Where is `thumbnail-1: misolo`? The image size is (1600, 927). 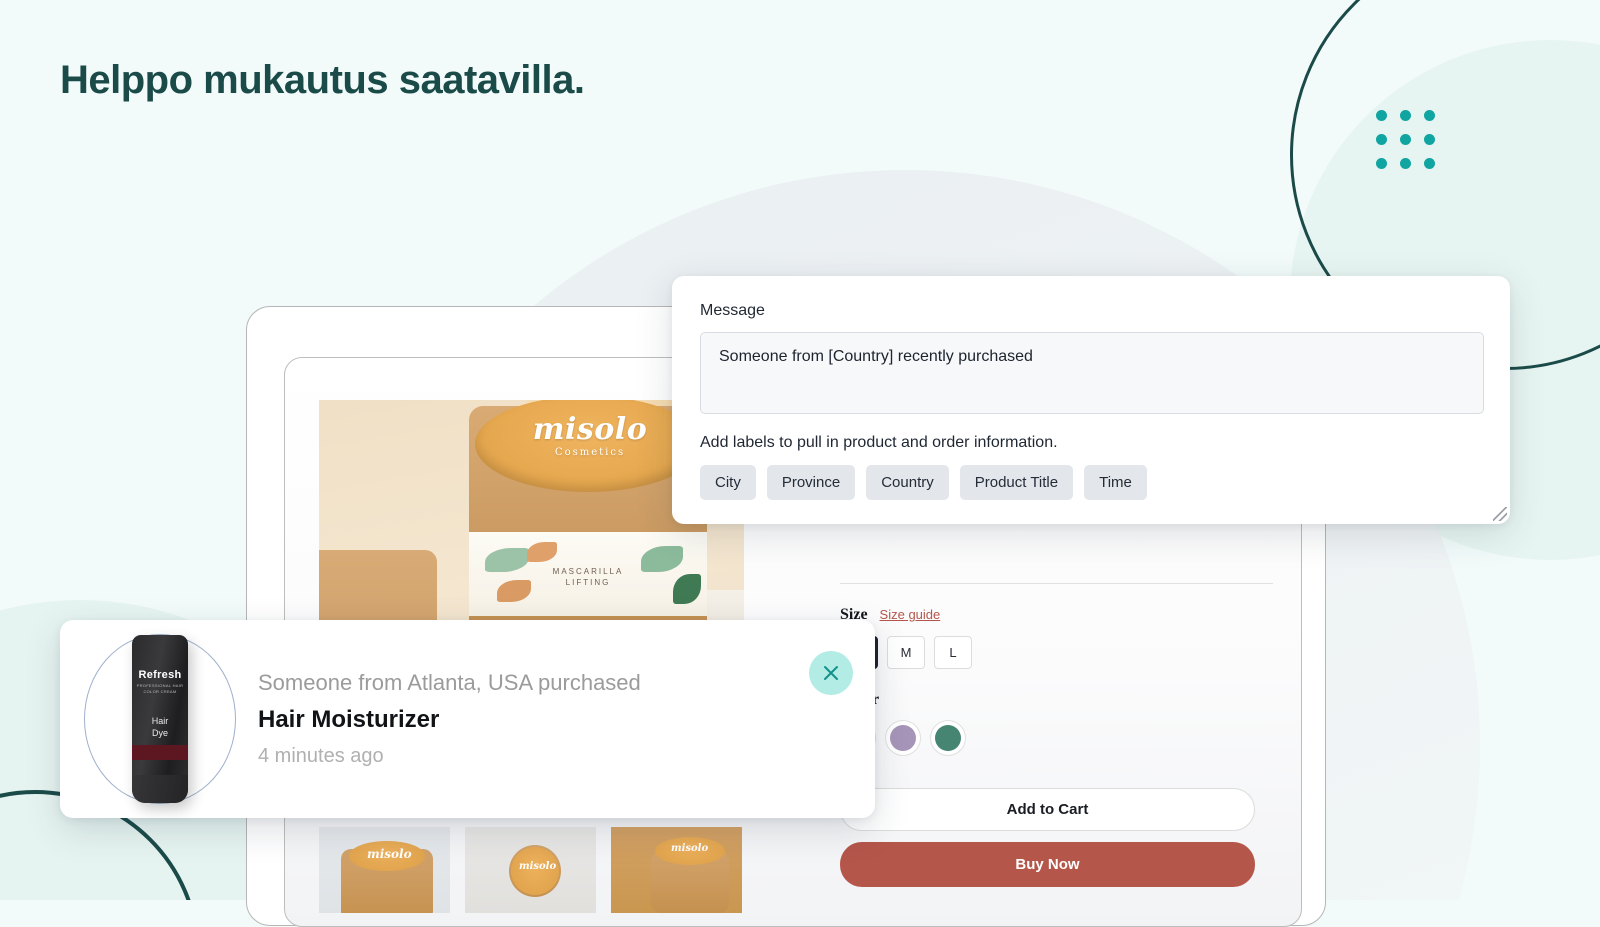 thumbnail-1: misolo is located at coordinates (384, 870).